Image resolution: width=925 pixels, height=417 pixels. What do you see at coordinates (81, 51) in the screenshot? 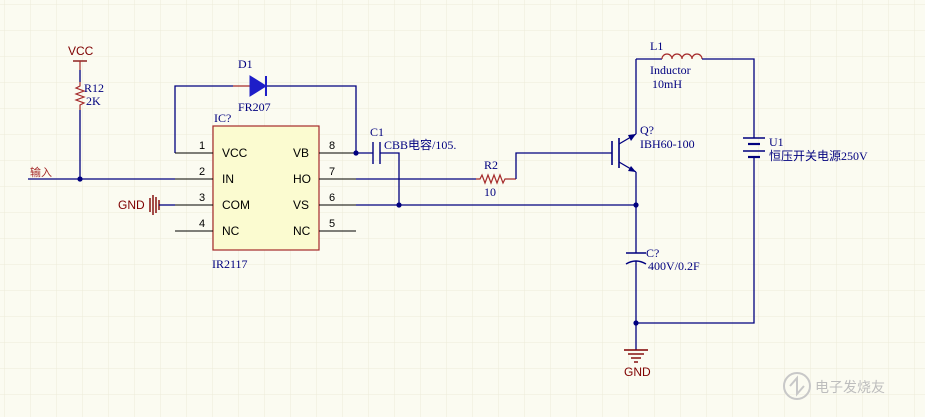
I see `vcc-label: VCC` at bounding box center [81, 51].